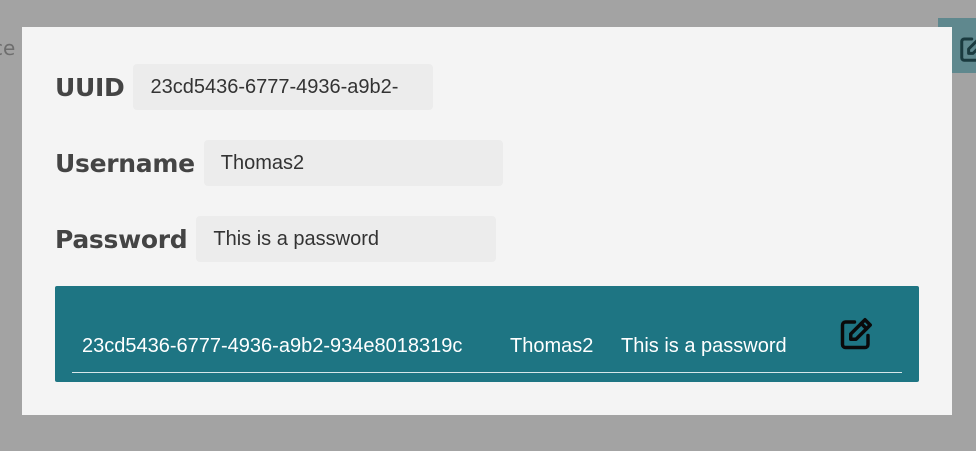 The image size is (976, 451). What do you see at coordinates (283, 87) in the screenshot?
I see `uuid-input` at bounding box center [283, 87].